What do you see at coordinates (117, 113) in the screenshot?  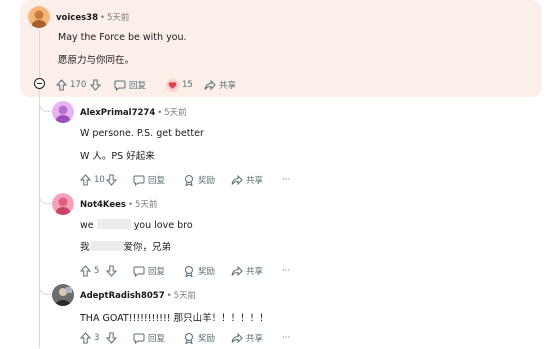 I see `author-name: AlexPrimal7274` at bounding box center [117, 113].